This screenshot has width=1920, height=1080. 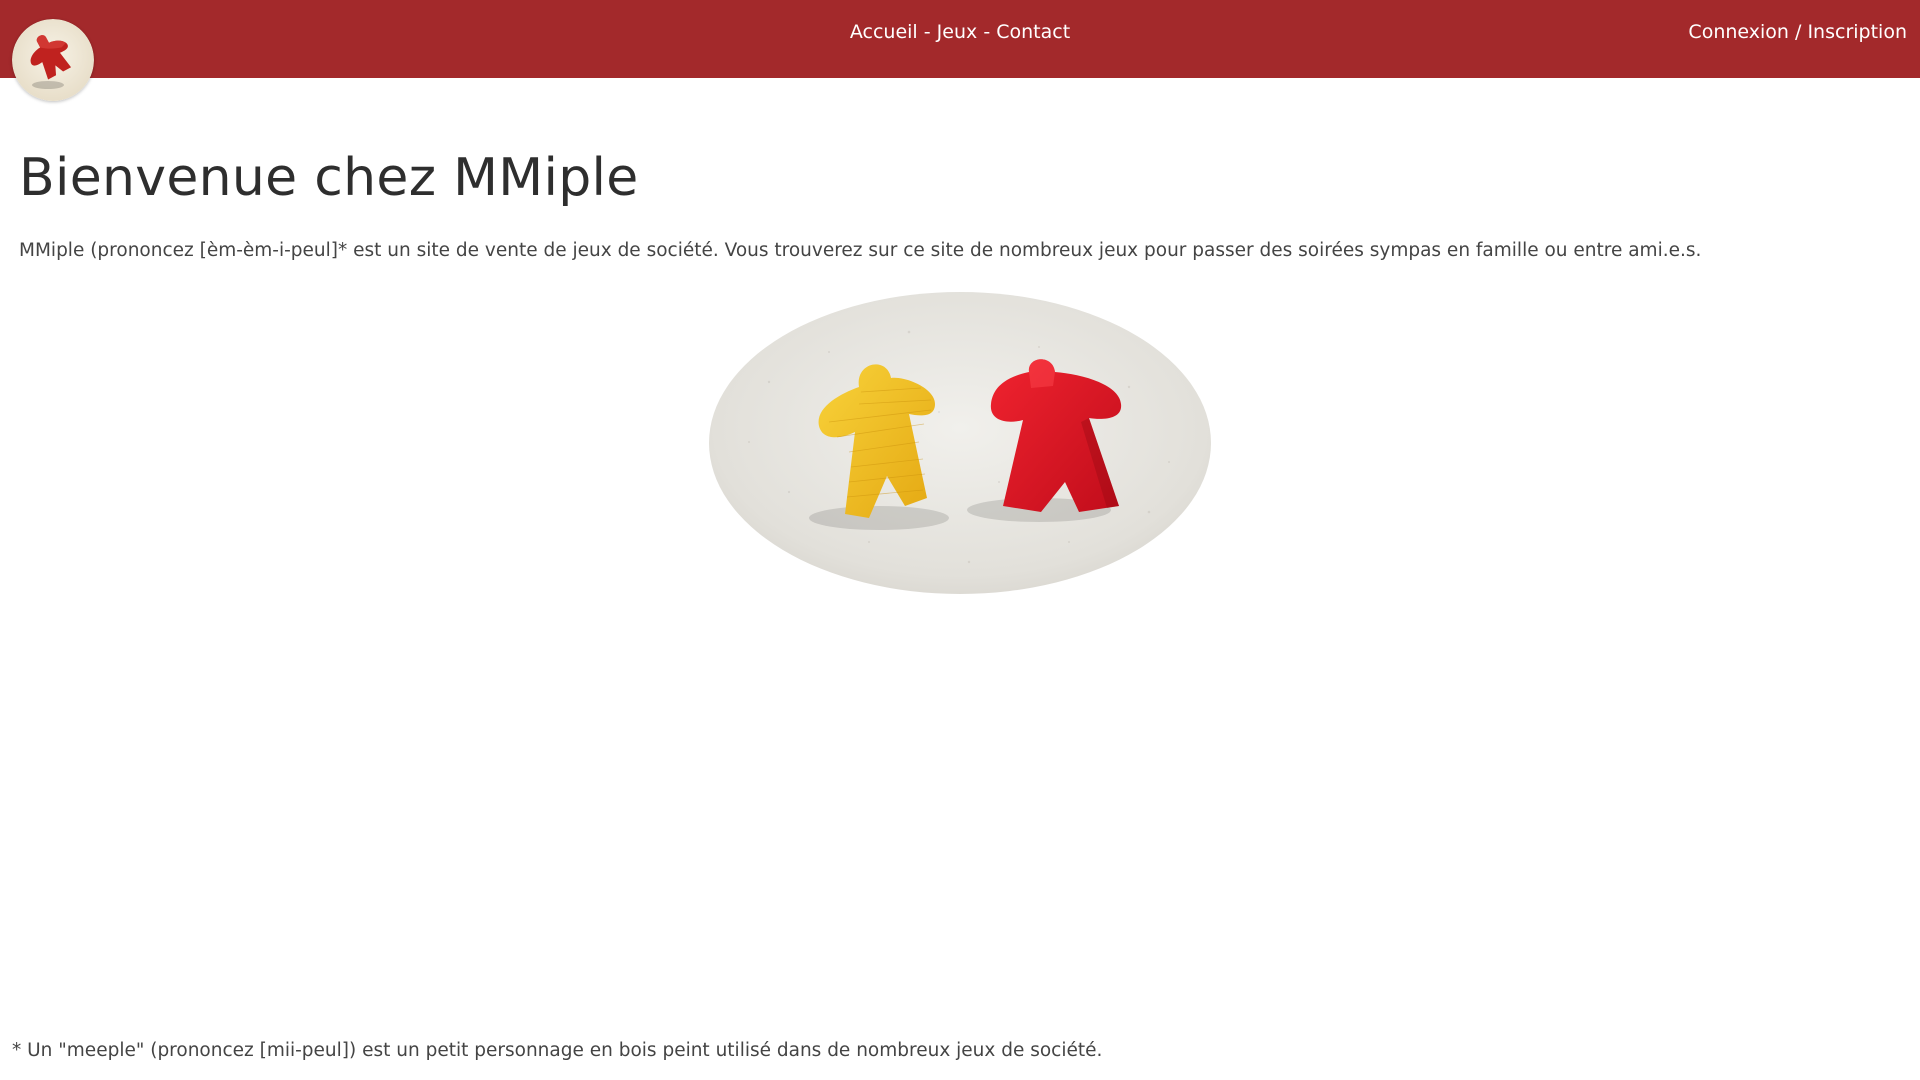 I want to click on signup-link: Inscription, so click(x=1857, y=32).